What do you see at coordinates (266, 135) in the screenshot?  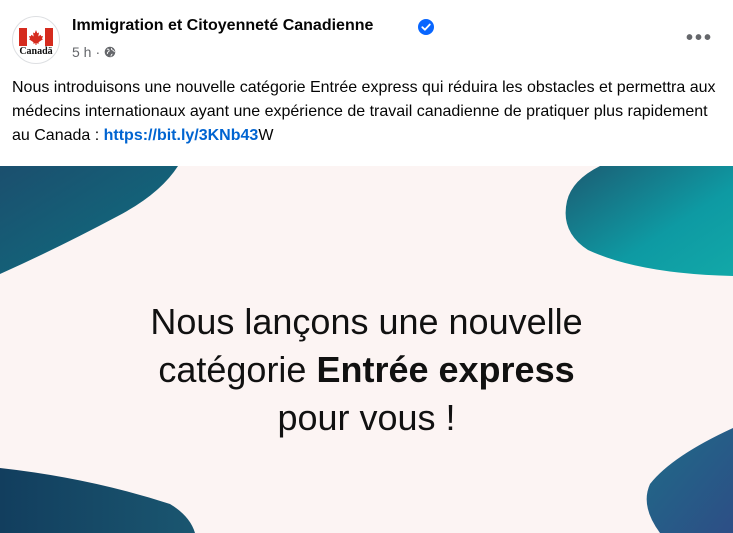 I see `post-trailing-text: W` at bounding box center [266, 135].